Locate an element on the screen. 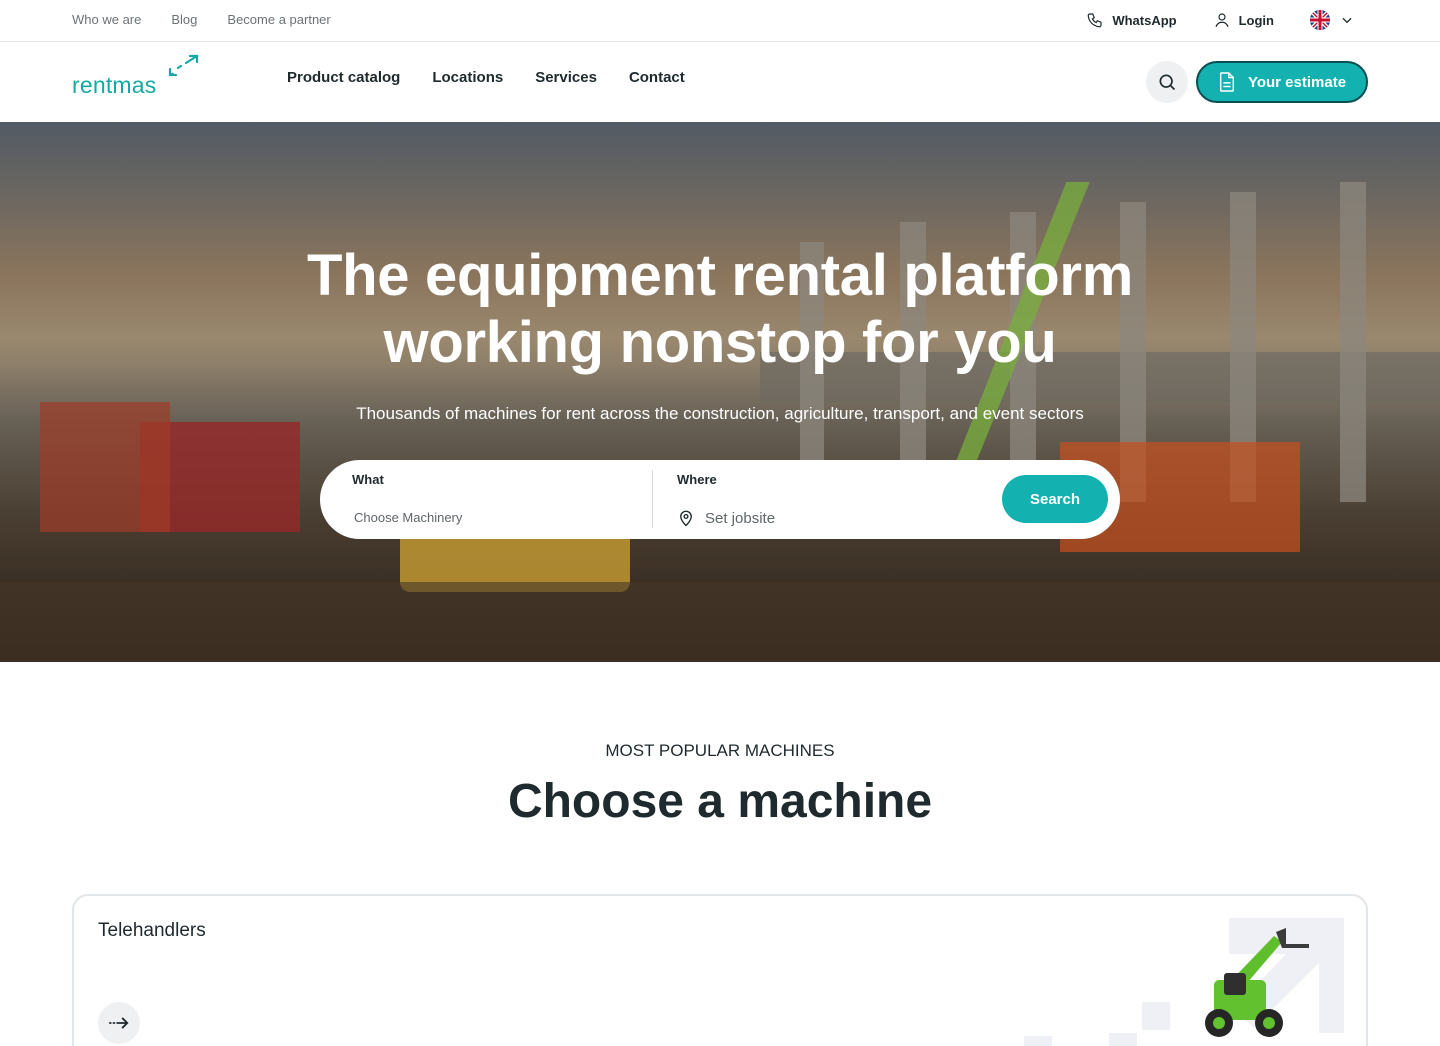  link-blog: Blog is located at coordinates (184, 19).